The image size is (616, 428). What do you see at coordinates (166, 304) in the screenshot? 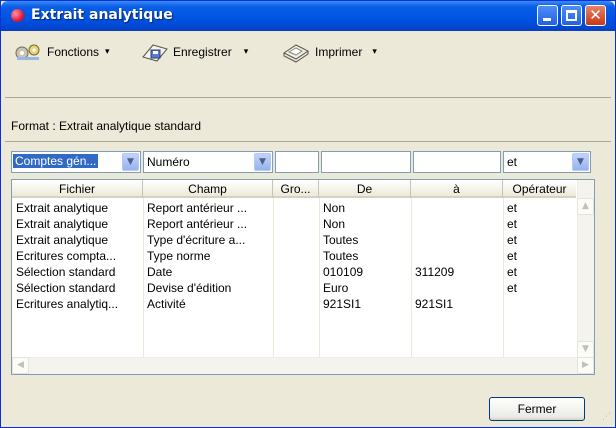
I see `cell-field: Activité` at bounding box center [166, 304].